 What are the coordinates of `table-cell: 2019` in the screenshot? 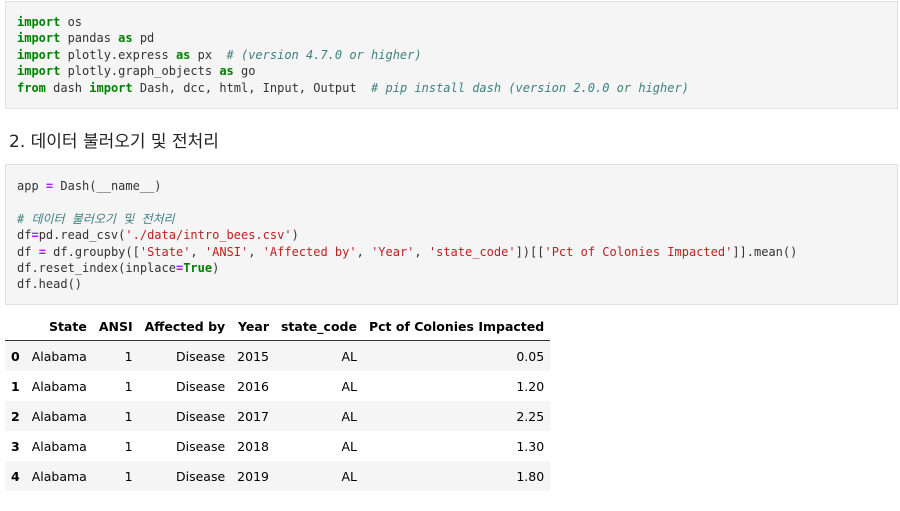 It's located at (253, 476).